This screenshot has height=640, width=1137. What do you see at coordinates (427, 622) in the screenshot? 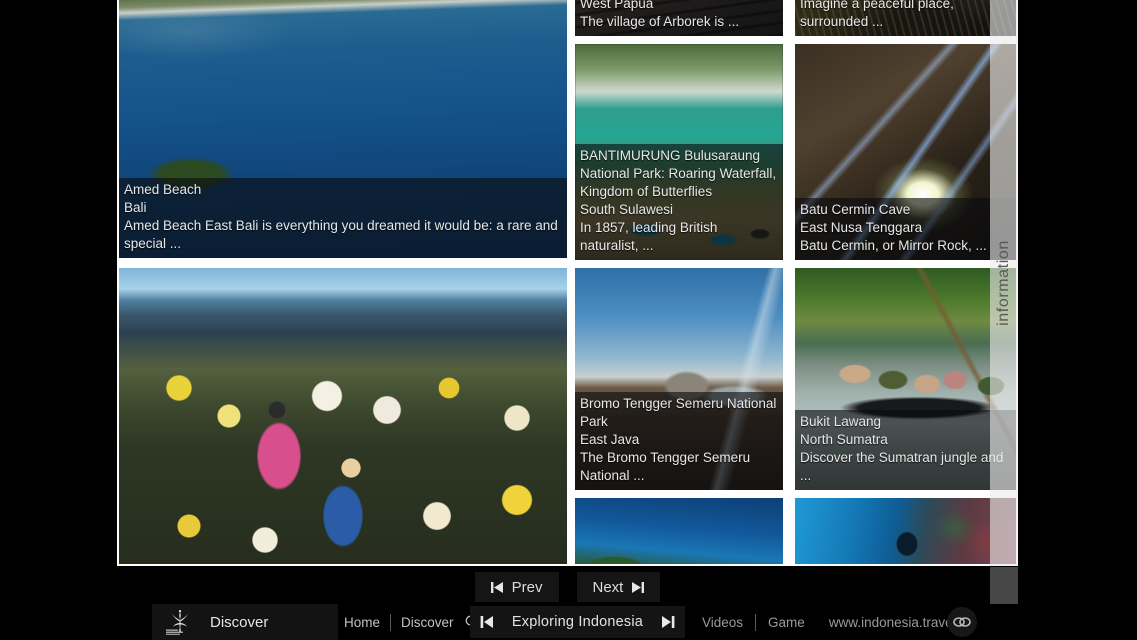
I see `nav-discover-link: Discover` at bounding box center [427, 622].